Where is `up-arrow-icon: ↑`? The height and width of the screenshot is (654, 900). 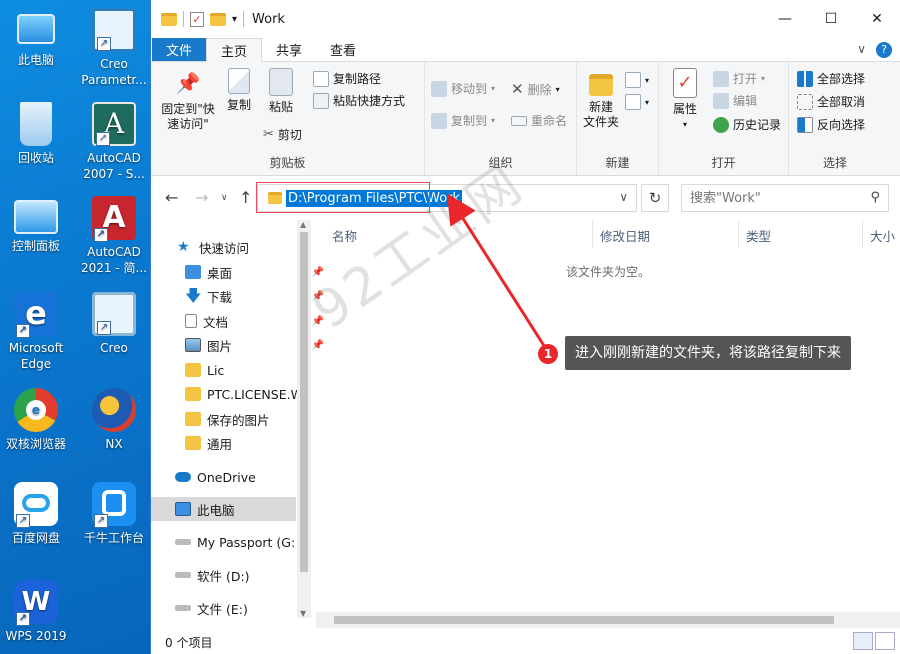 up-arrow-icon: ↑ is located at coordinates (245, 197).